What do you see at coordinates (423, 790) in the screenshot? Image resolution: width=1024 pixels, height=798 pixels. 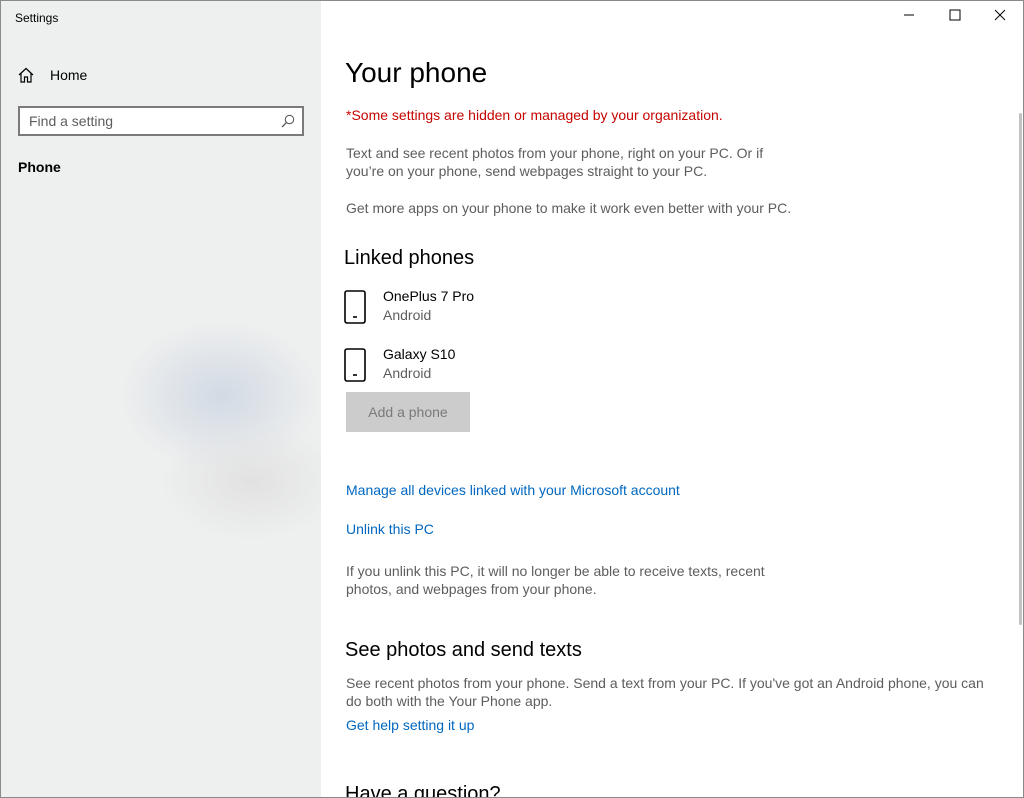 I see `question-heading: Have a question?` at bounding box center [423, 790].